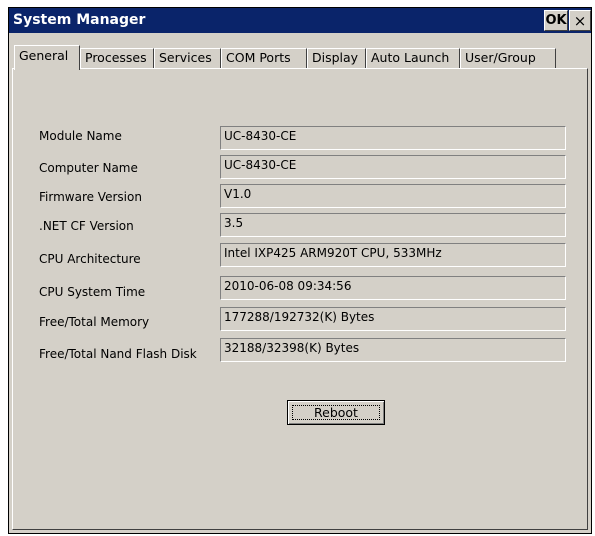 The width and height of the screenshot is (595, 536). I want to click on net-cf-version-label: .NET CF Version, so click(86, 226).